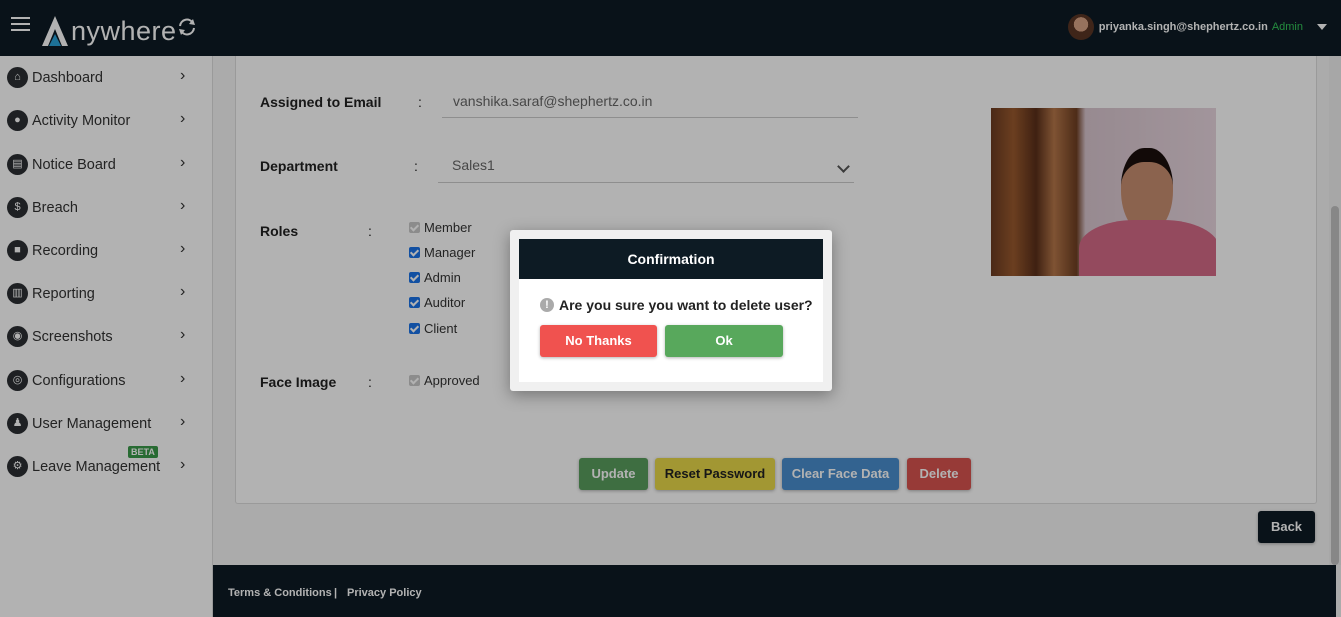 The height and width of the screenshot is (617, 1341). What do you see at coordinates (671, 259) in the screenshot?
I see `dialog-title: Confirmation` at bounding box center [671, 259].